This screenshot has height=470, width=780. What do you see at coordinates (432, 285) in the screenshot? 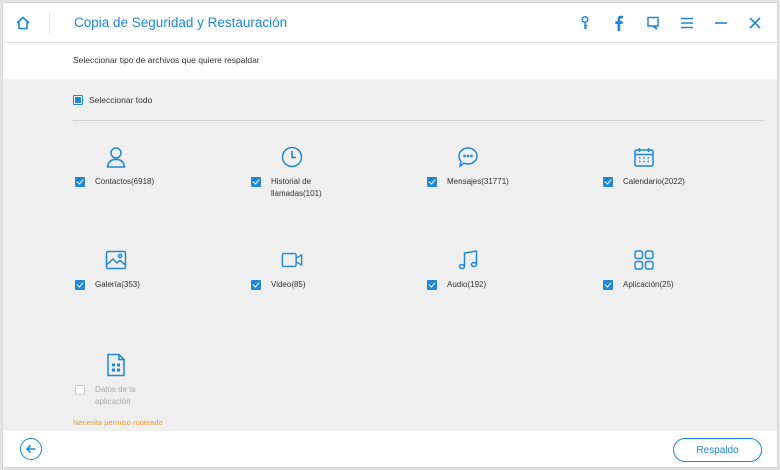
I see `audio-checkbox` at bounding box center [432, 285].